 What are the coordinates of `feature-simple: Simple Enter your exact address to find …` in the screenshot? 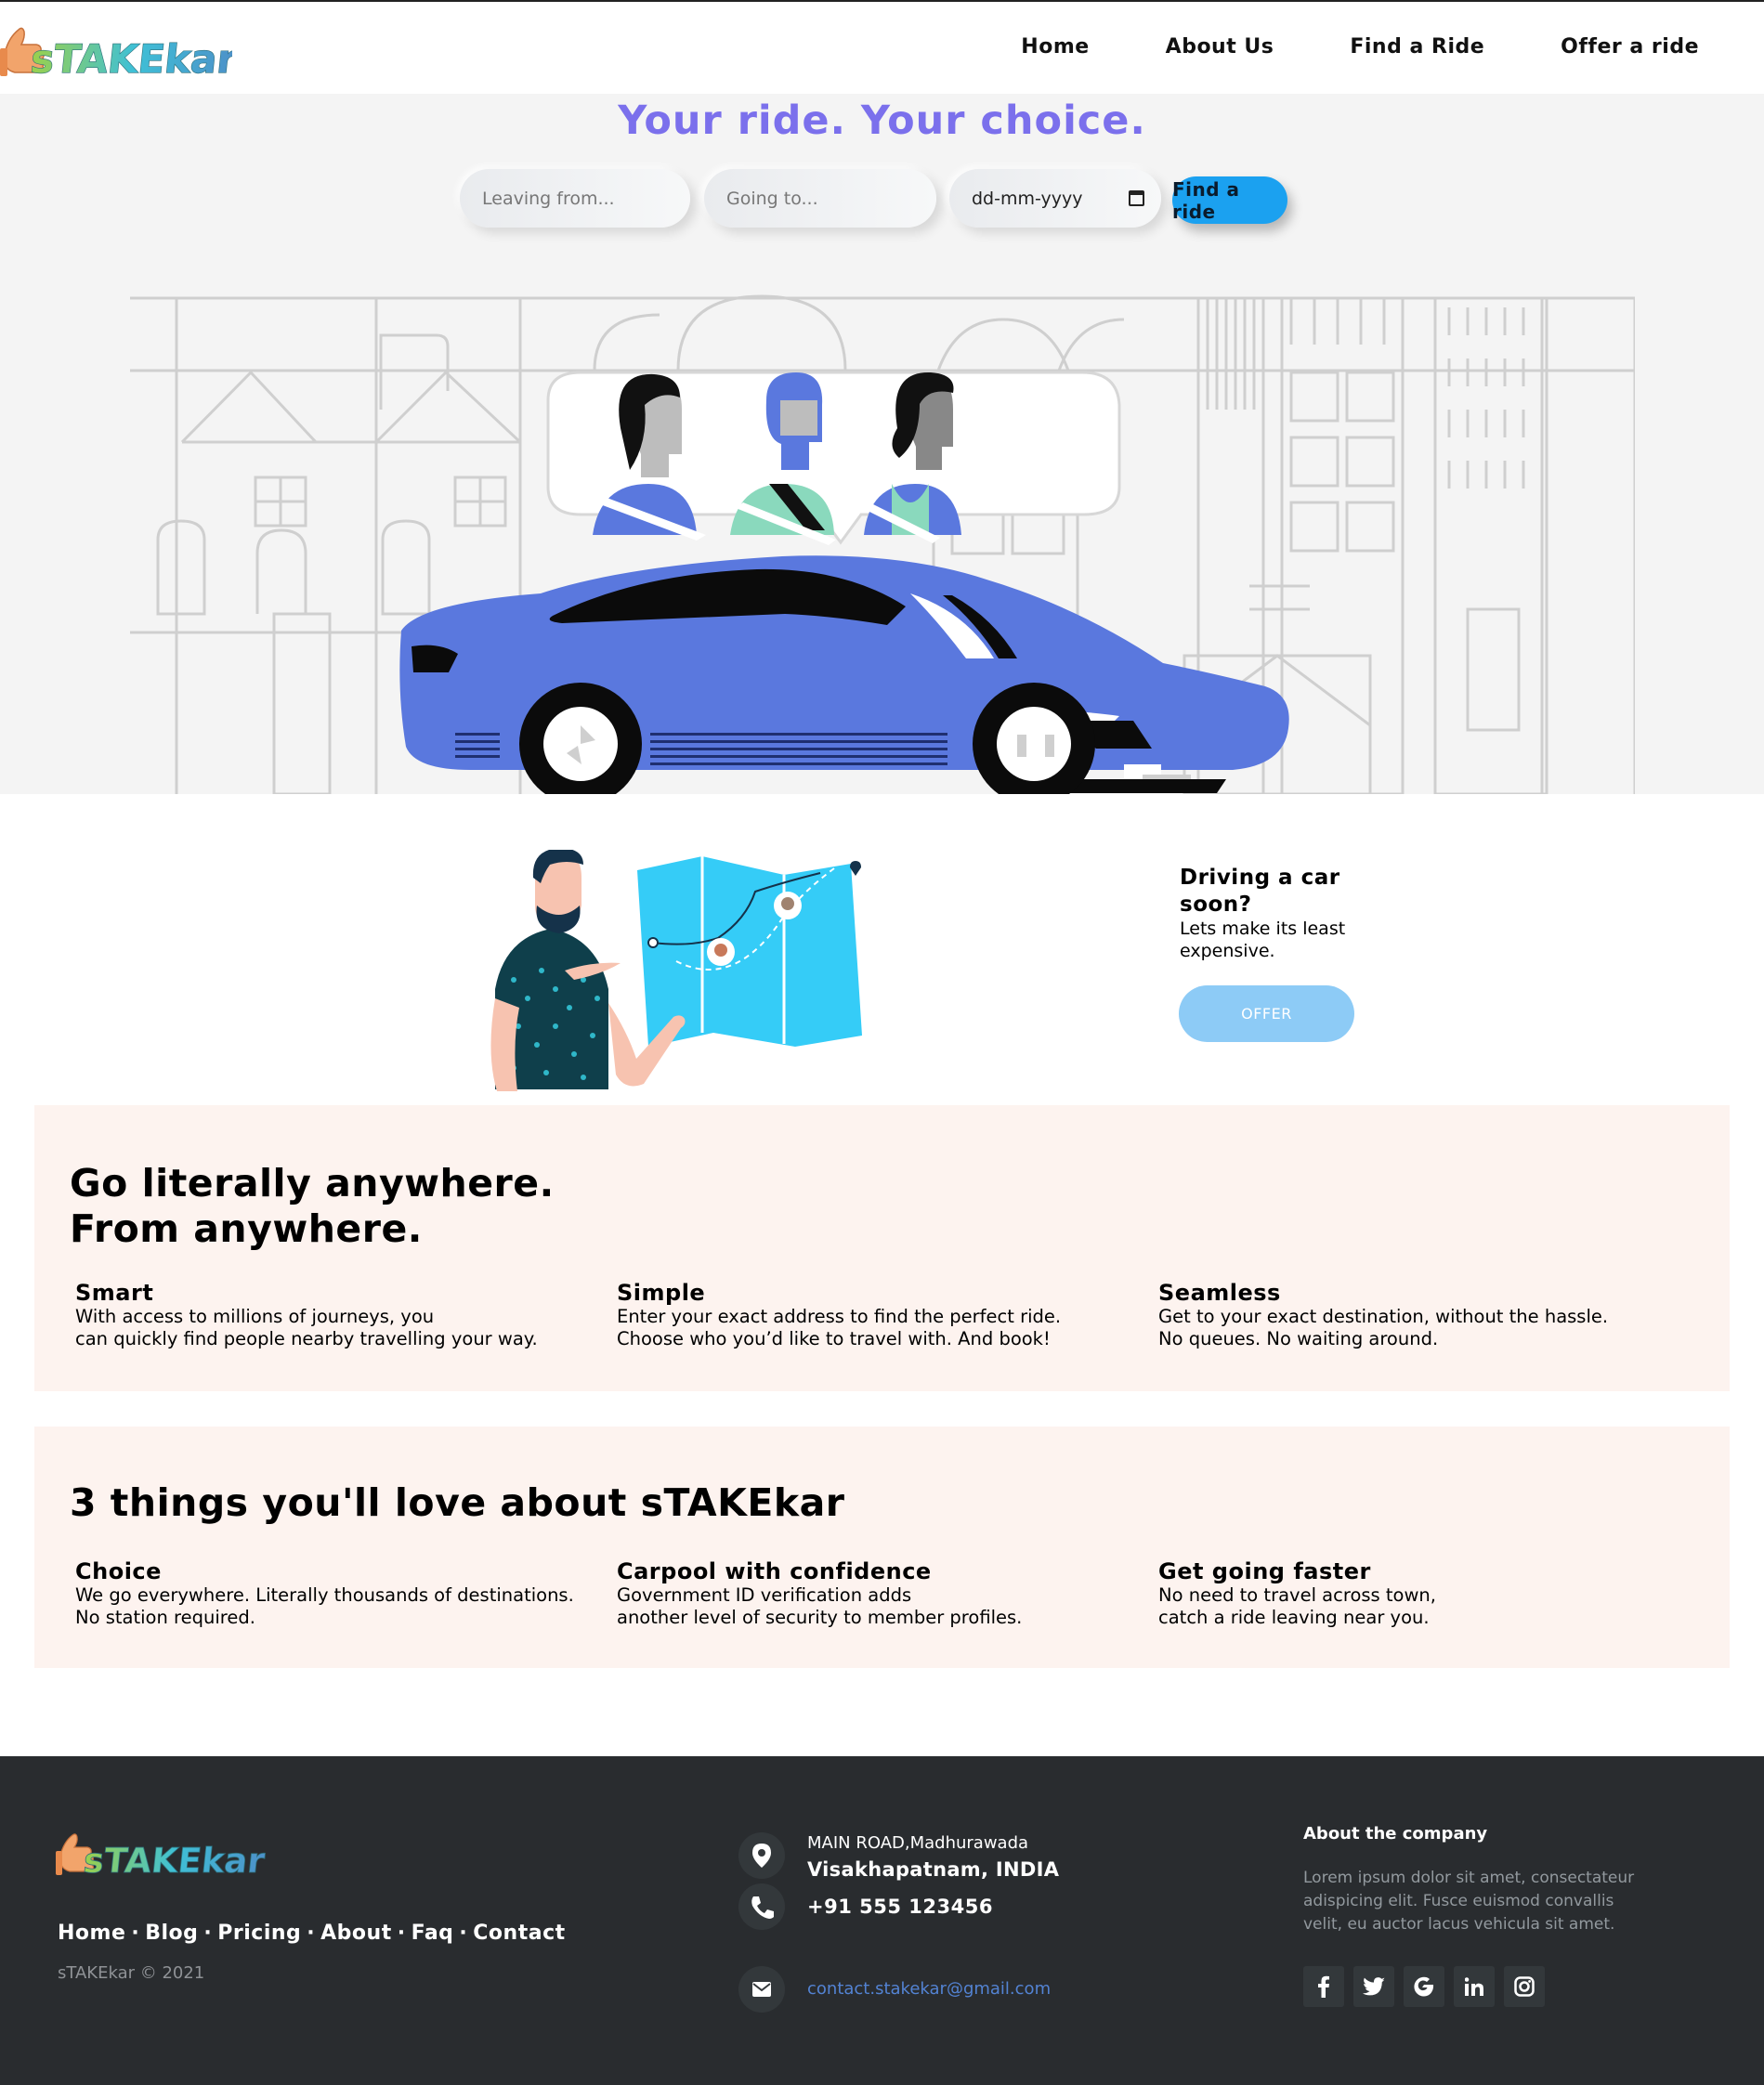 It's located at (877, 1315).